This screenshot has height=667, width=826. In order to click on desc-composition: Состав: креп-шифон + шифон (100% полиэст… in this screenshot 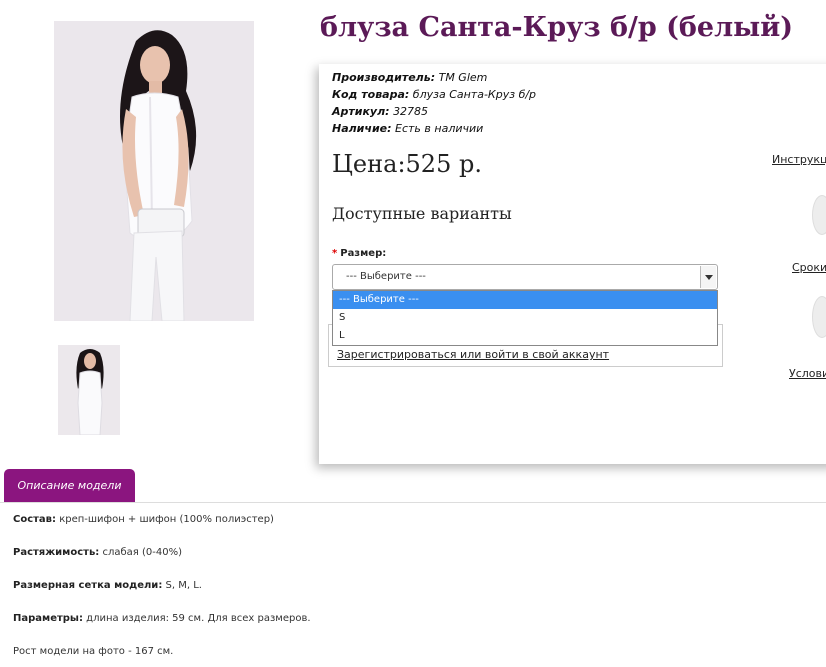, I will do `click(162, 530)`.